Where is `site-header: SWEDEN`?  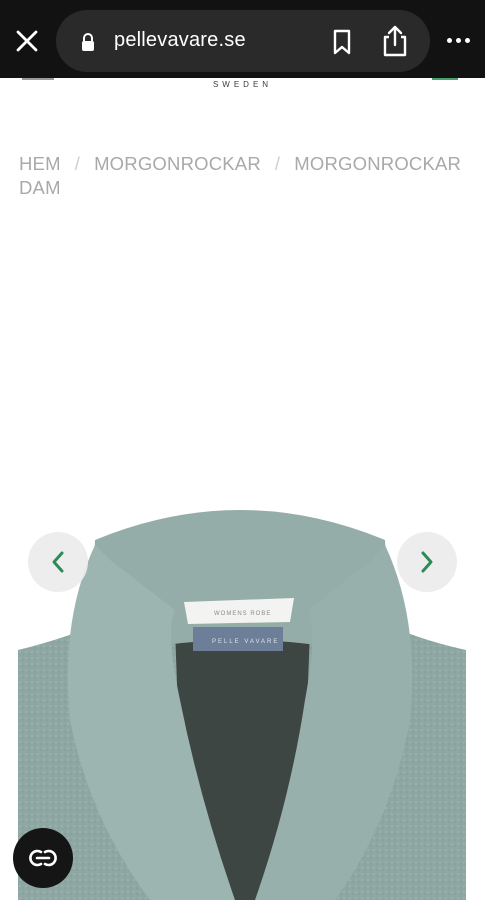
site-header: SWEDEN is located at coordinates (242, 85).